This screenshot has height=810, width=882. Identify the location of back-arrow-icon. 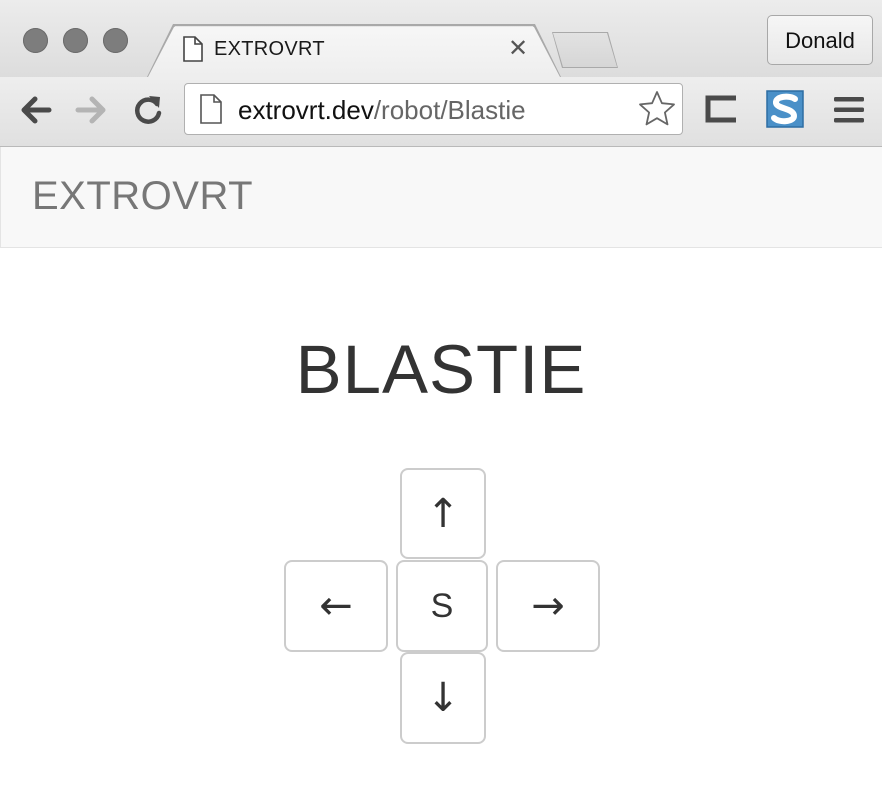
(35, 110).